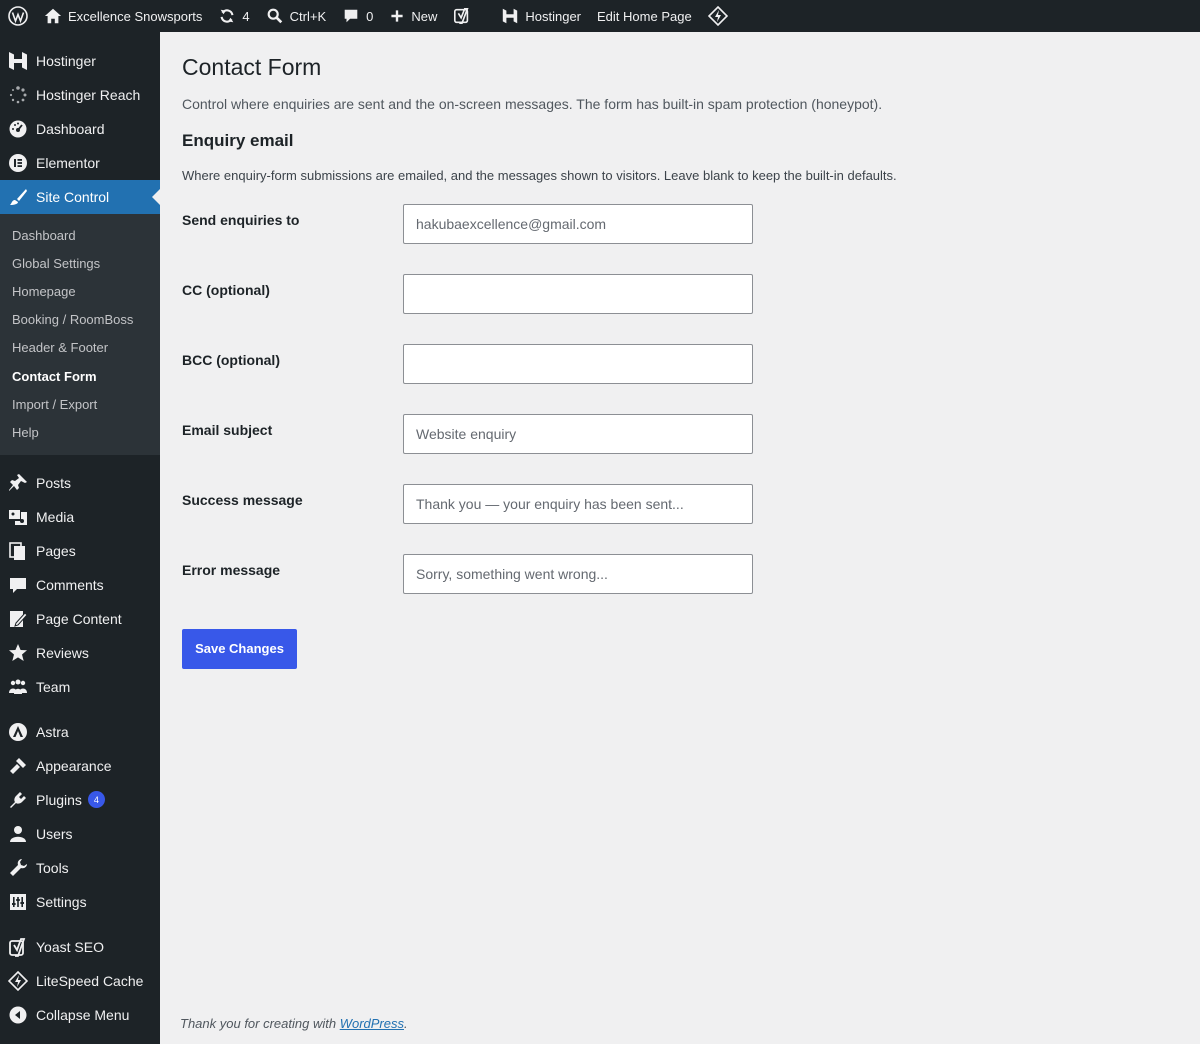 Image resolution: width=1200 pixels, height=1044 pixels. I want to click on updates-link: 4, so click(233, 16).